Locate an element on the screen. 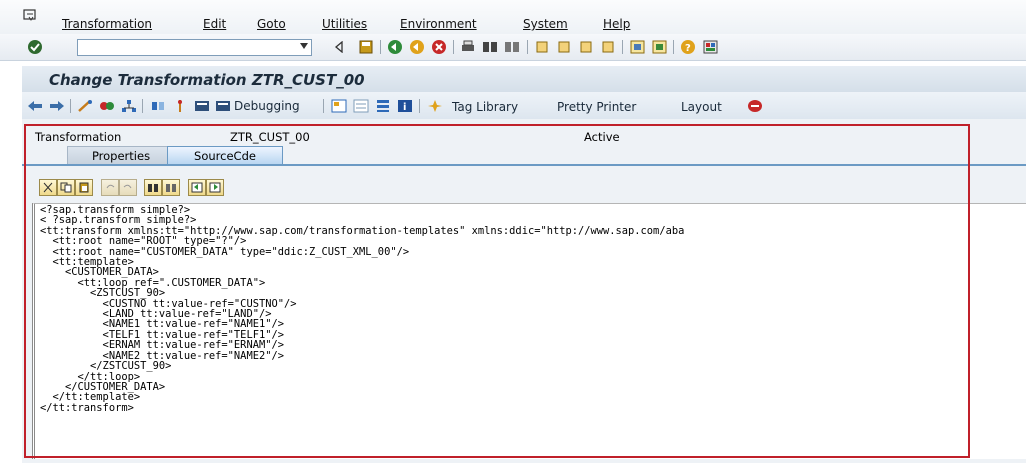  tag-library-icon is located at coordinates (435, 106).